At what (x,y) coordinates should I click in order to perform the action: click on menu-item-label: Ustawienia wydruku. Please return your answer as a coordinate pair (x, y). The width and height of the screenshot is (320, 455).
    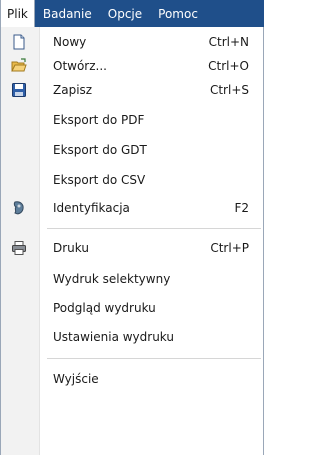
    Looking at the image, I should click on (113, 337).